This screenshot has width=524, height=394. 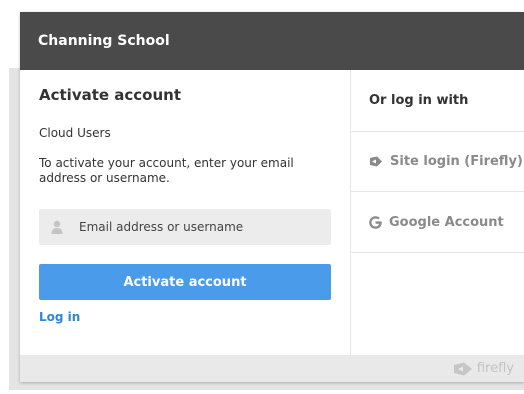 I want to click on google-account-option: Google Account, so click(x=437, y=223).